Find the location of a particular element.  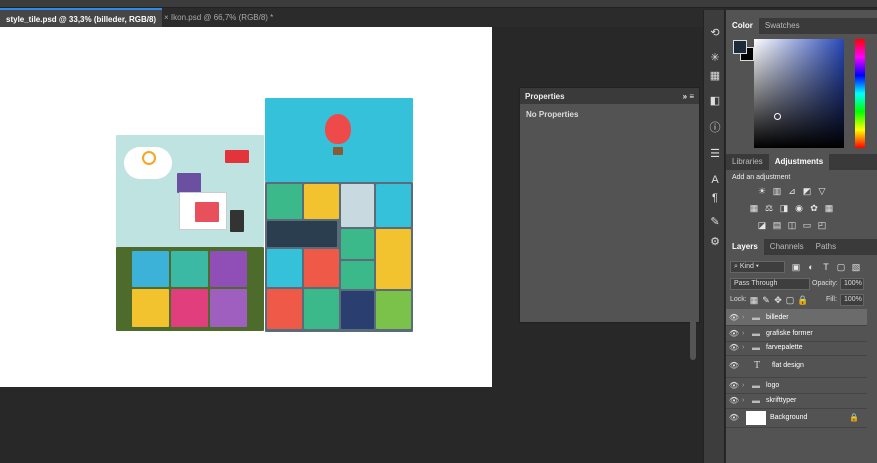

text-layer-icon: T is located at coordinates (757, 365).